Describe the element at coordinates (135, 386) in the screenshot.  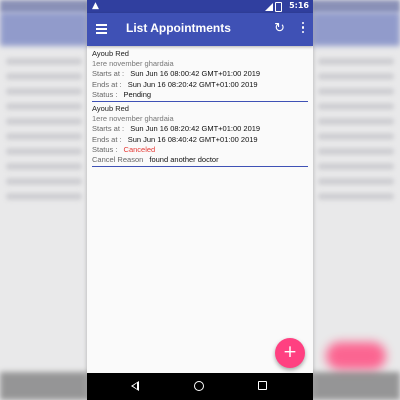
I see `nav-back-icon` at that location.